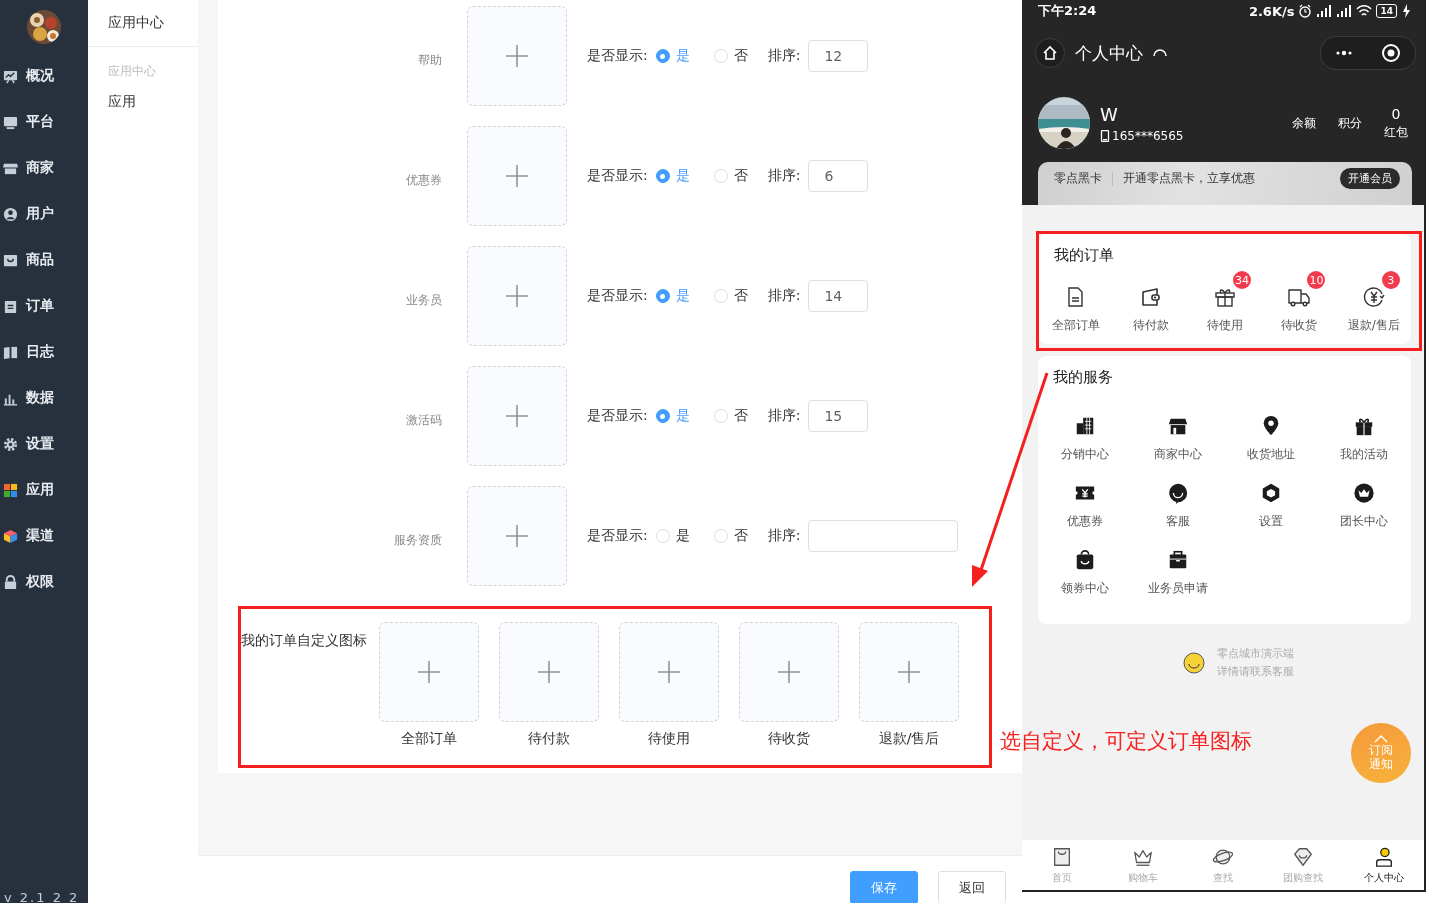 This screenshot has width=1433, height=903. What do you see at coordinates (44, 444) in the screenshot?
I see `sidebar-item: 设置` at bounding box center [44, 444].